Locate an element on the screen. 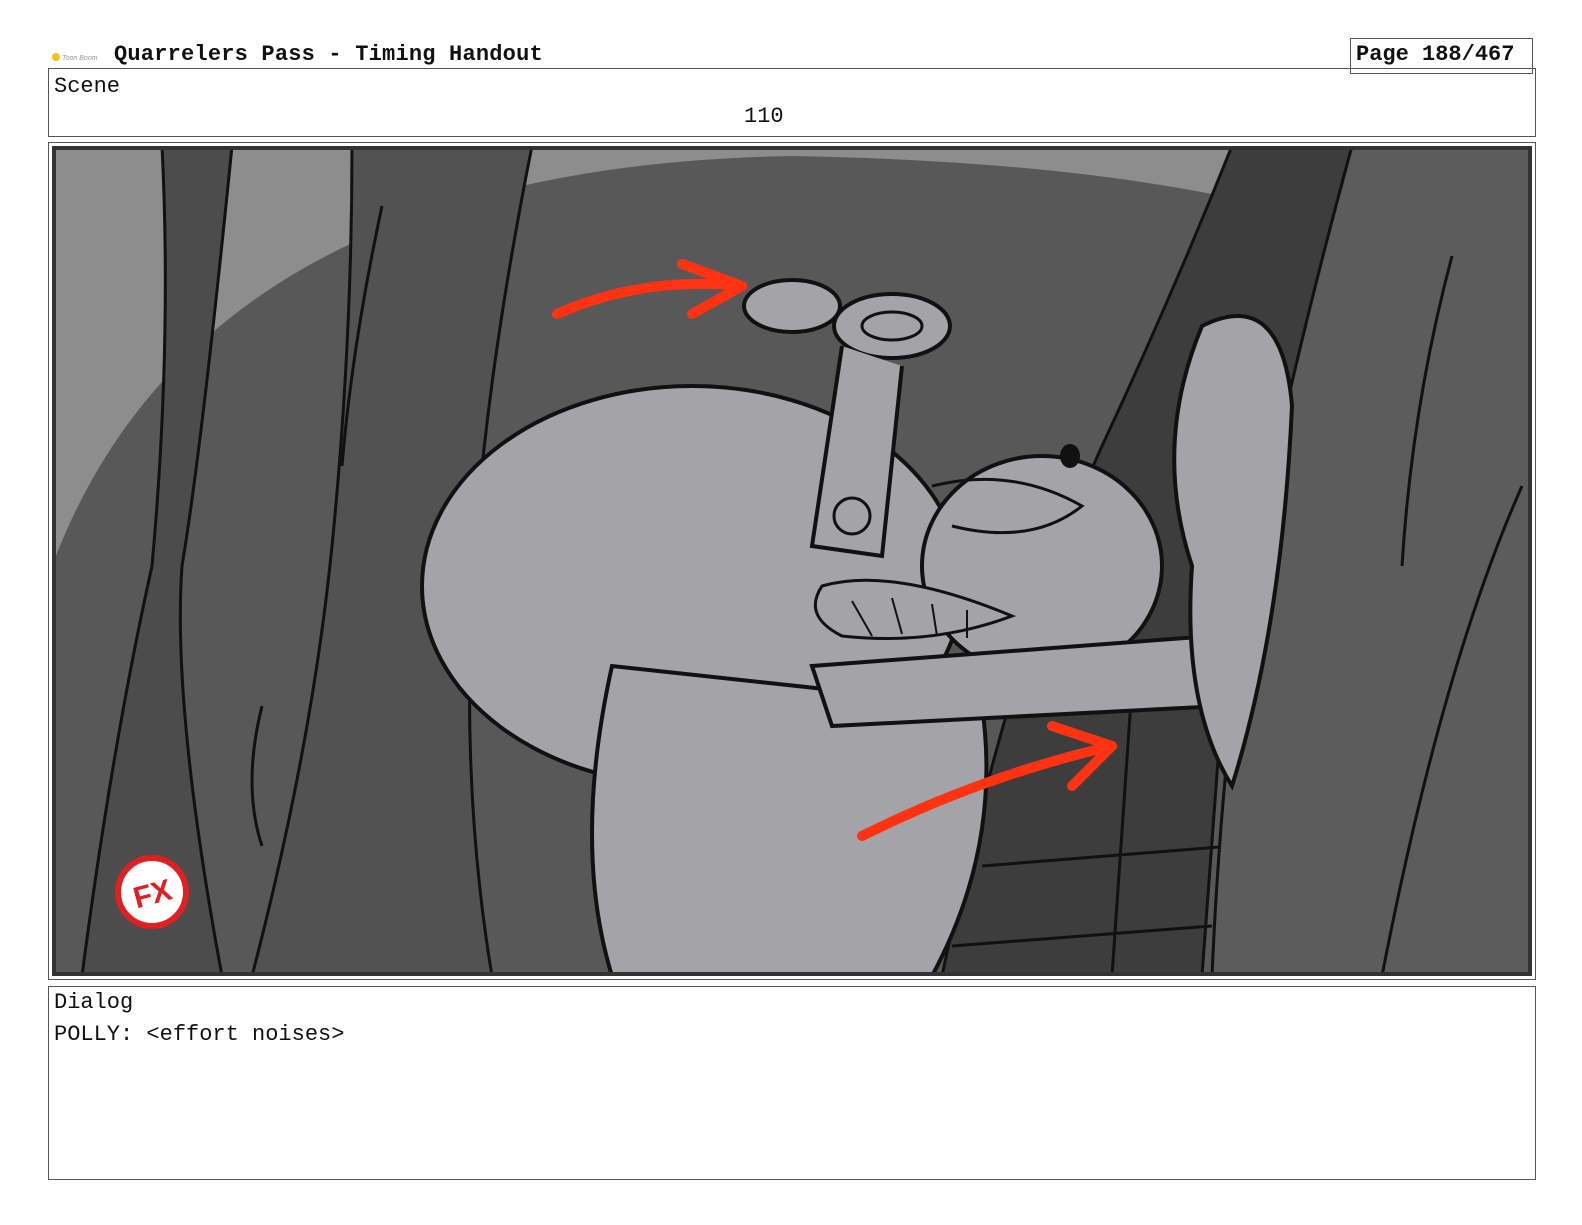 The width and height of the screenshot is (1582, 1225). dialog-label: Dialog is located at coordinates (94, 1002).